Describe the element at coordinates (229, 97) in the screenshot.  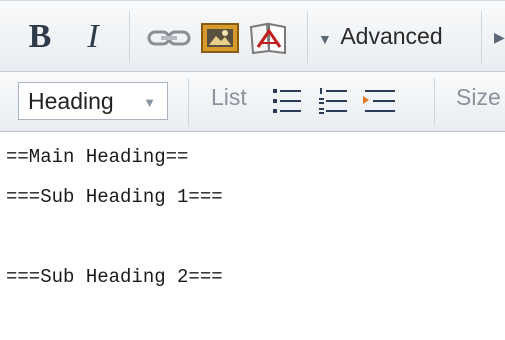
I see `list-label: List` at that location.